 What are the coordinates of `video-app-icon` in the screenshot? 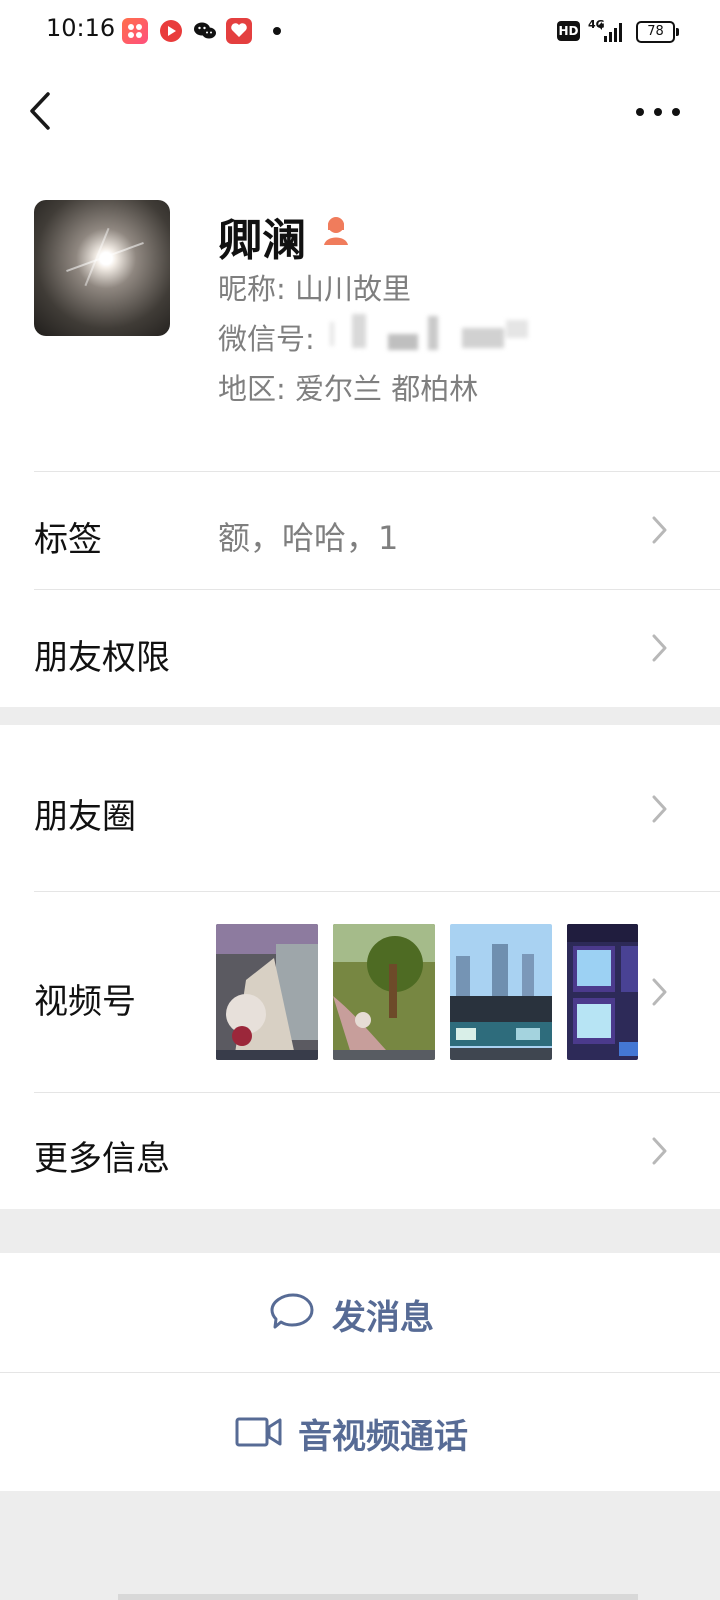 It's located at (171, 31).